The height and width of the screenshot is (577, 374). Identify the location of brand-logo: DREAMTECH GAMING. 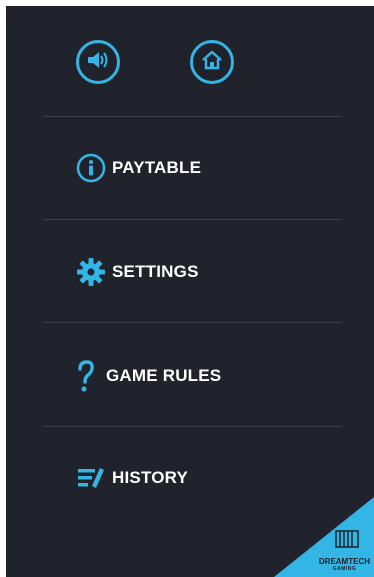
(344, 564).